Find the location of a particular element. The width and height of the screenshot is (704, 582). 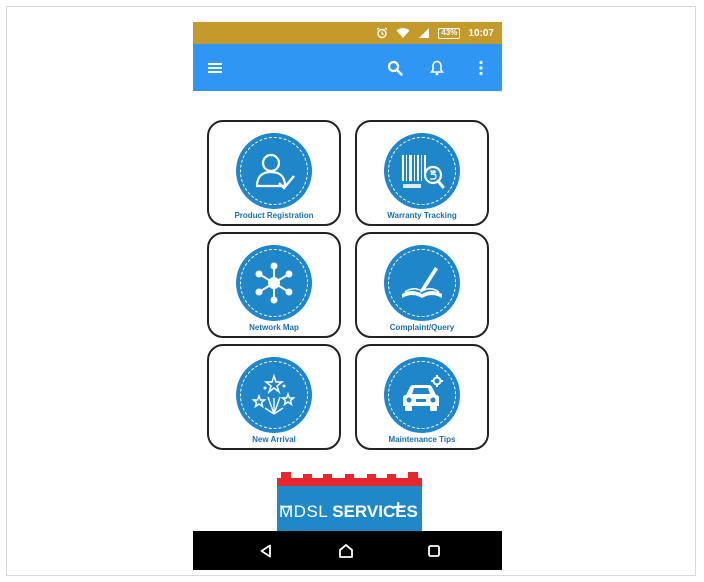

stars-icon is located at coordinates (274, 395).